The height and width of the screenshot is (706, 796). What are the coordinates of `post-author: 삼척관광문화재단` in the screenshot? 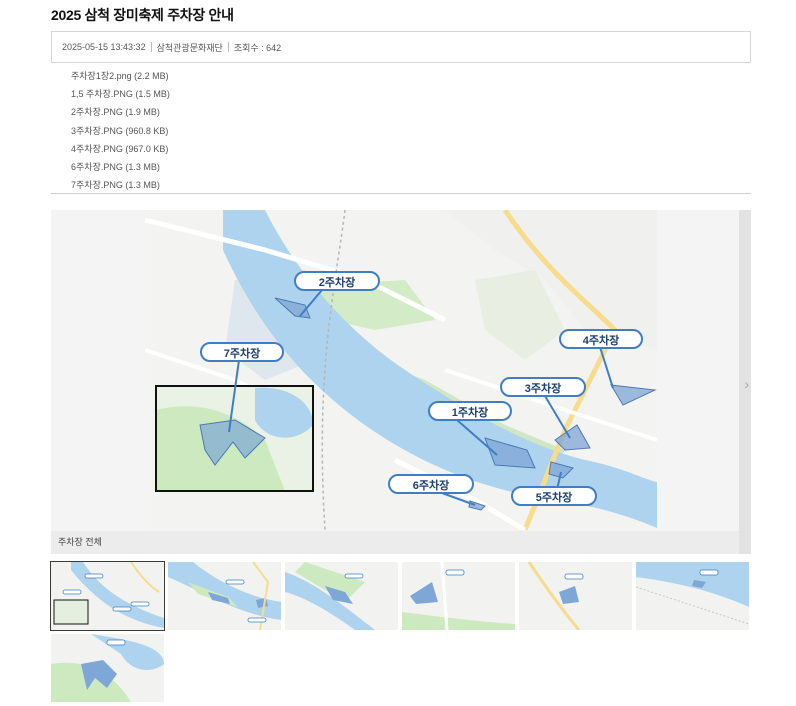 It's located at (189, 47).